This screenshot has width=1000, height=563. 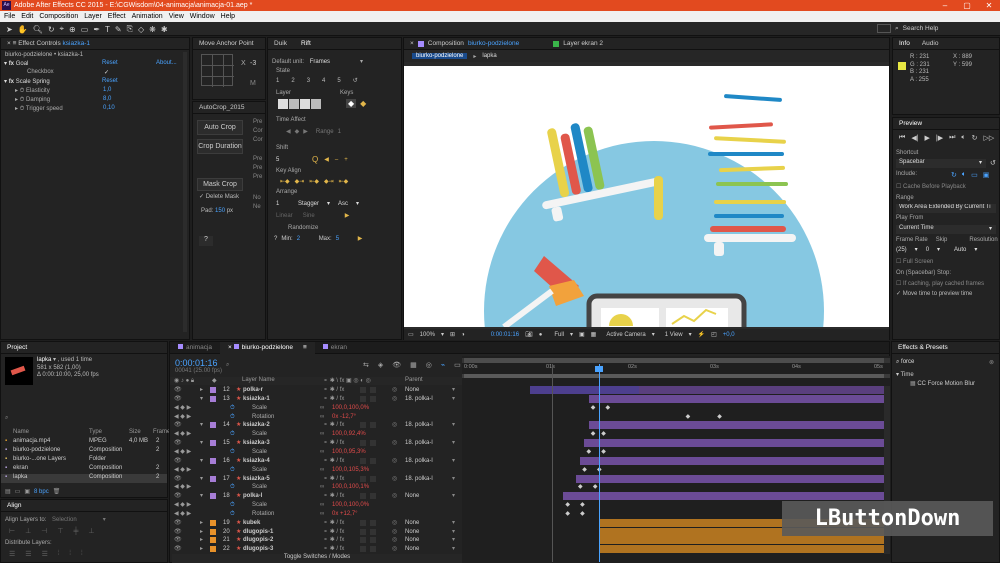 What do you see at coordinates (736, 398) in the screenshot?
I see `layer-duration-bar` at bounding box center [736, 398].